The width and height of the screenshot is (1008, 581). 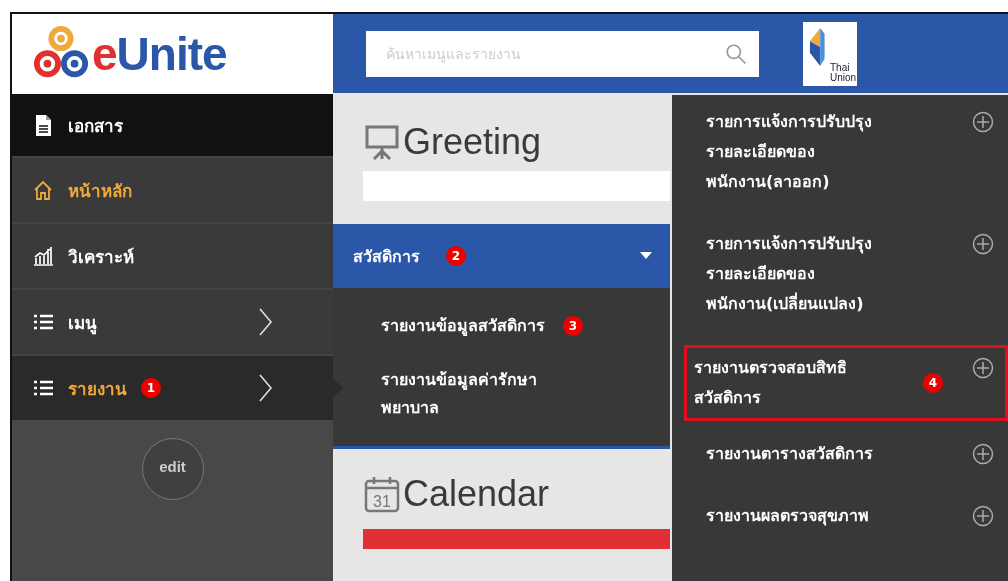 What do you see at coordinates (172, 191) in the screenshot?
I see `sidebar-item: หน้าหลัก` at bounding box center [172, 191].